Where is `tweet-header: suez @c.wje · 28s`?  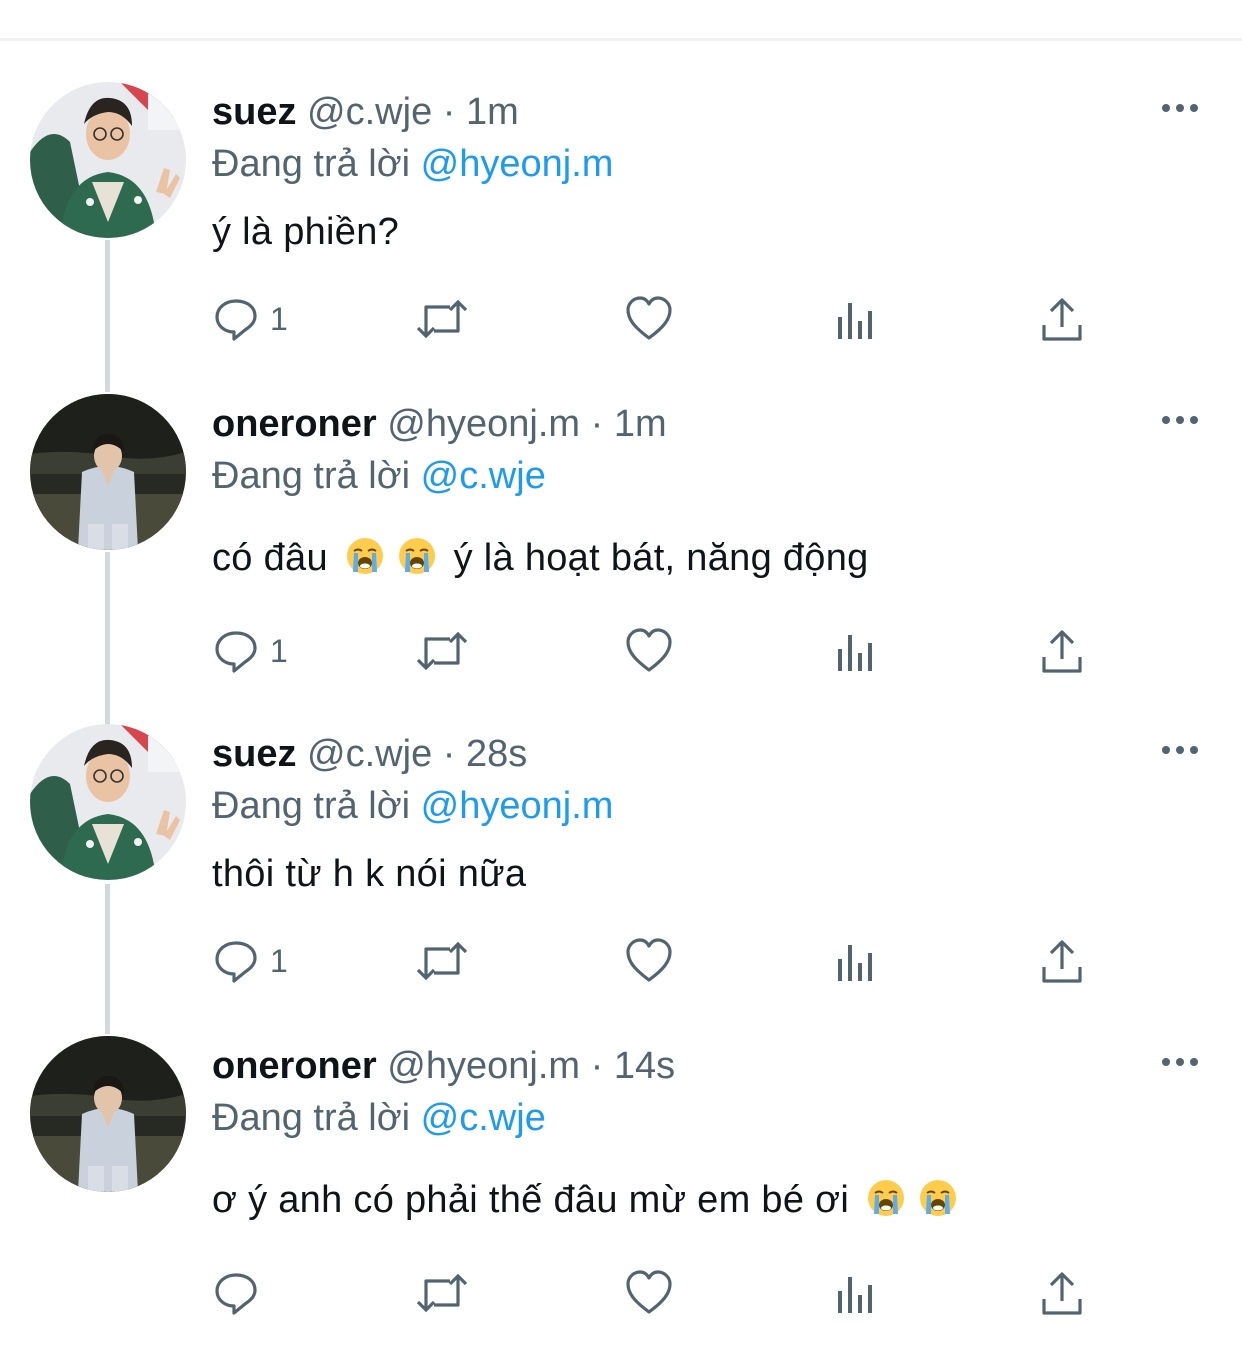 tweet-header: suez @c.wje · 28s is located at coordinates (369, 754).